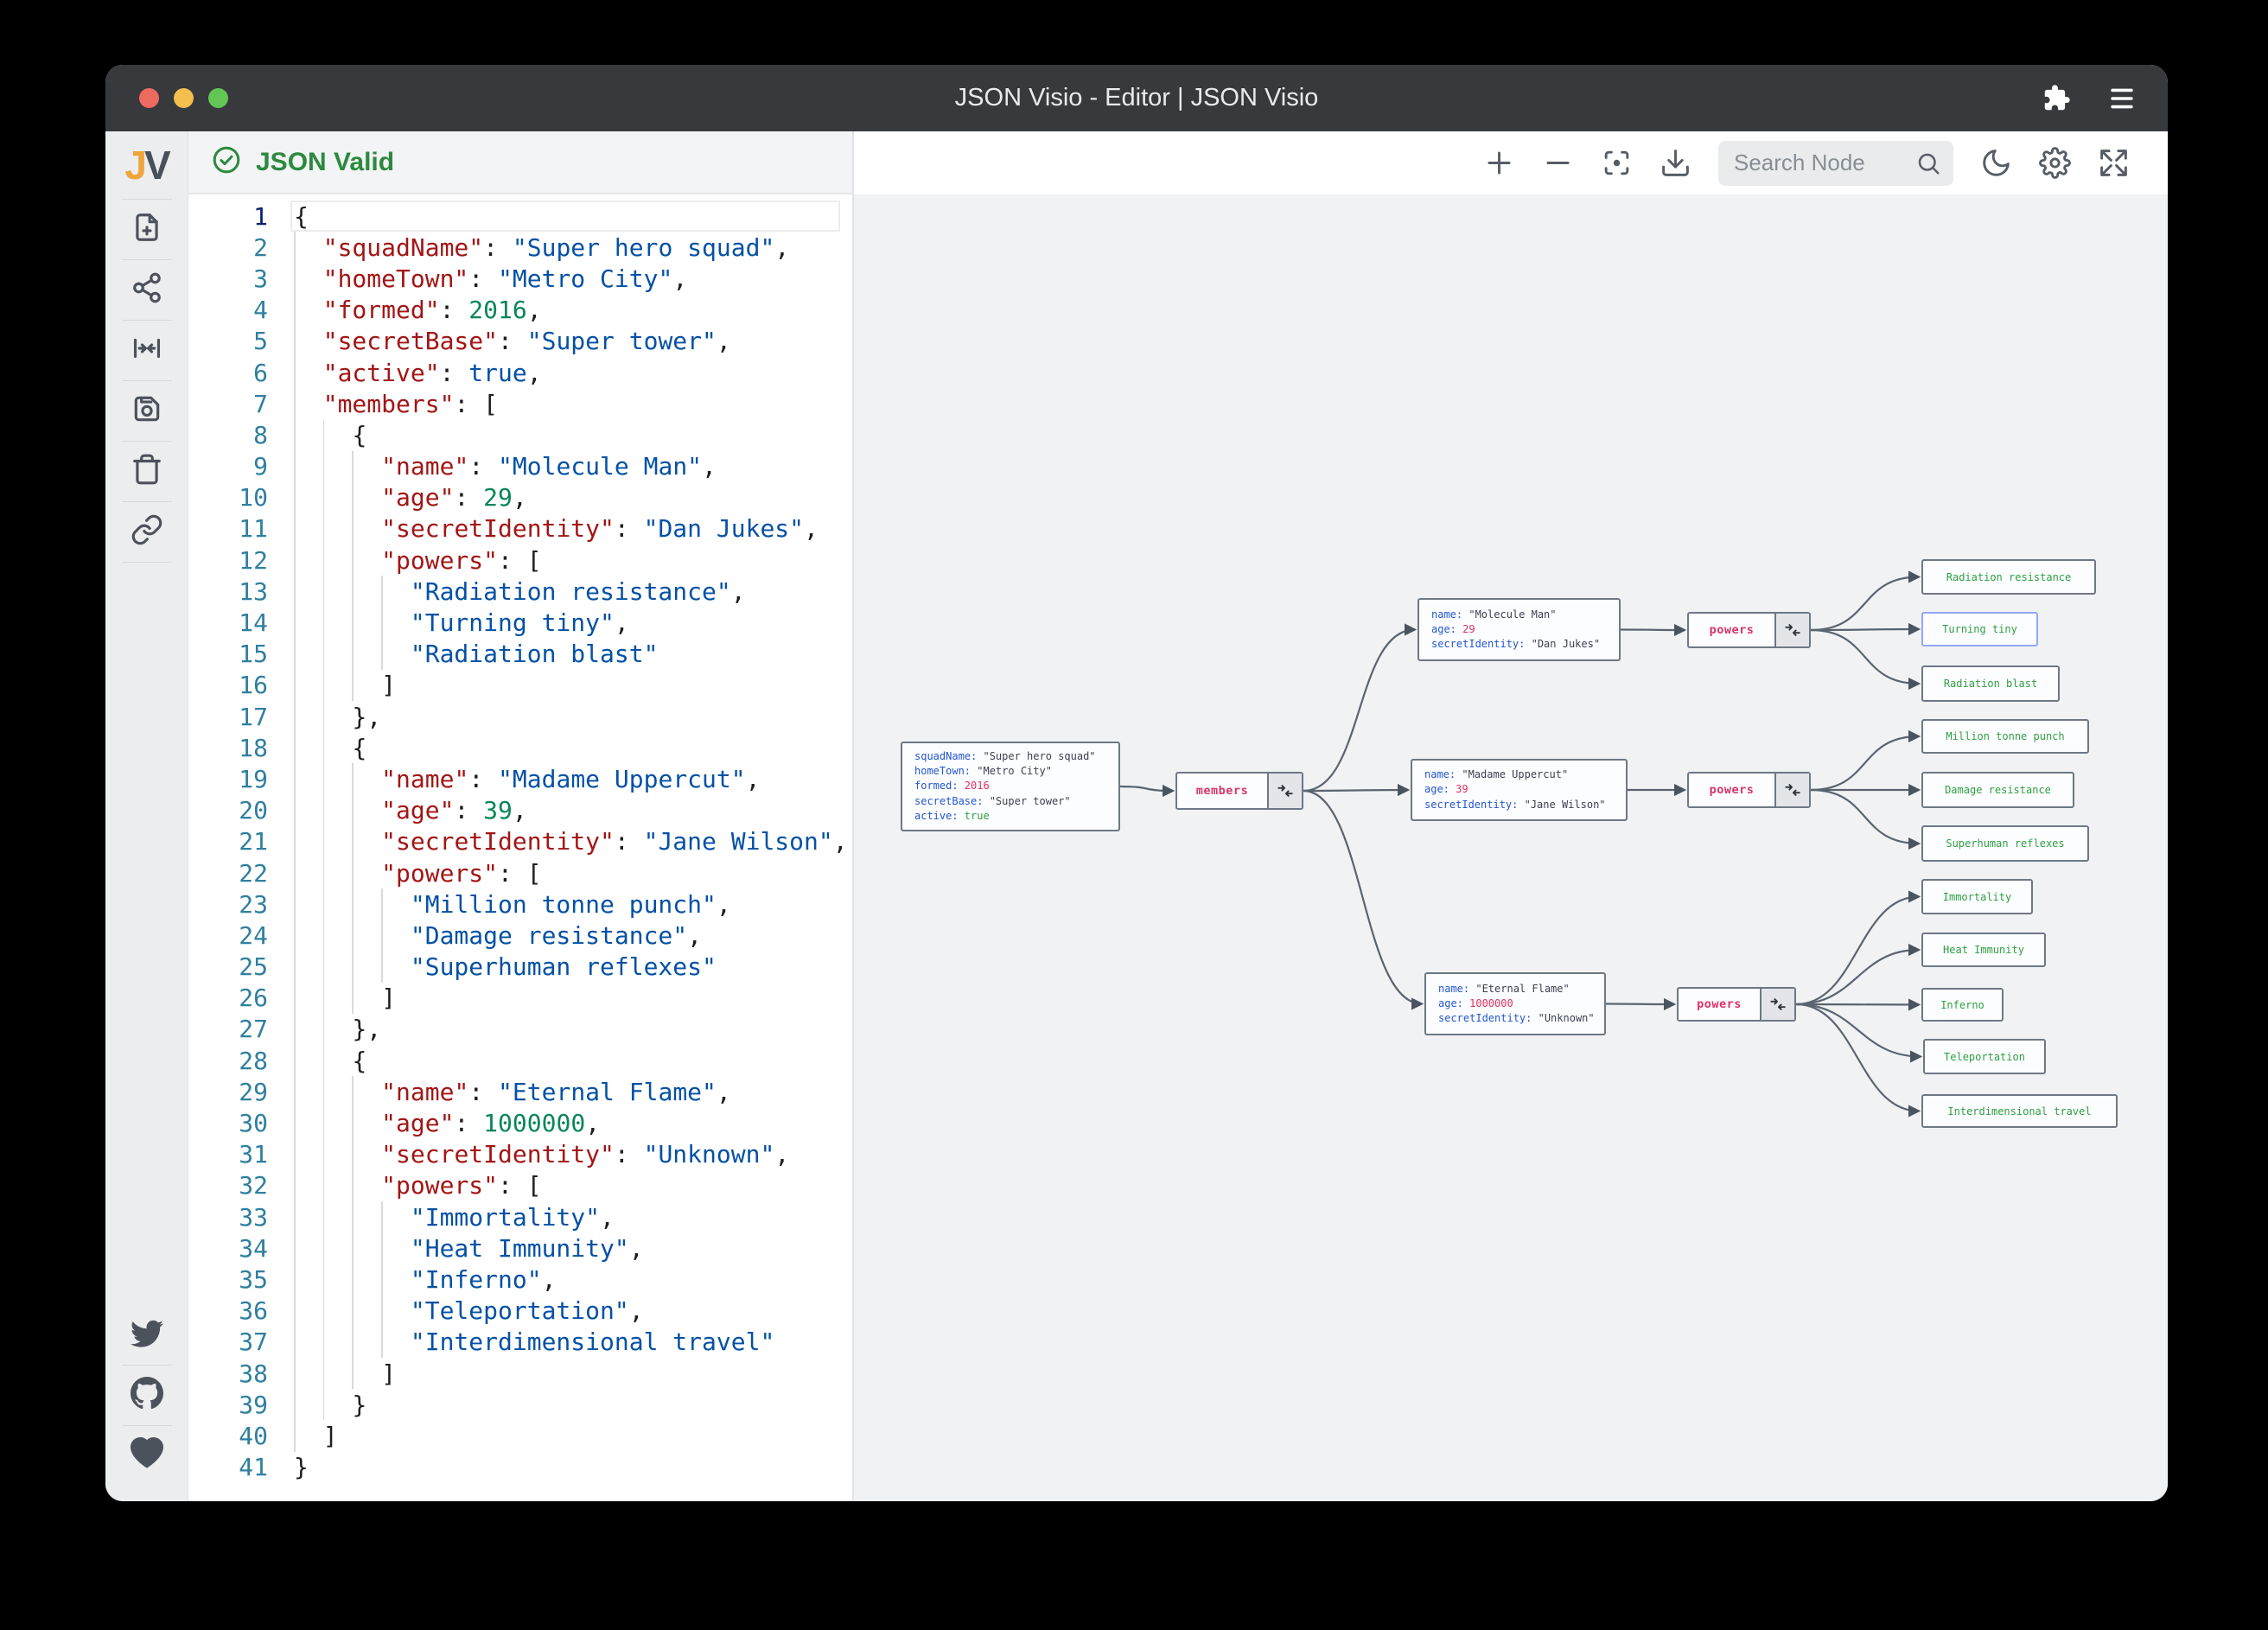 The height and width of the screenshot is (1630, 2268). What do you see at coordinates (260, 247) in the screenshot?
I see `line-number: 2` at bounding box center [260, 247].